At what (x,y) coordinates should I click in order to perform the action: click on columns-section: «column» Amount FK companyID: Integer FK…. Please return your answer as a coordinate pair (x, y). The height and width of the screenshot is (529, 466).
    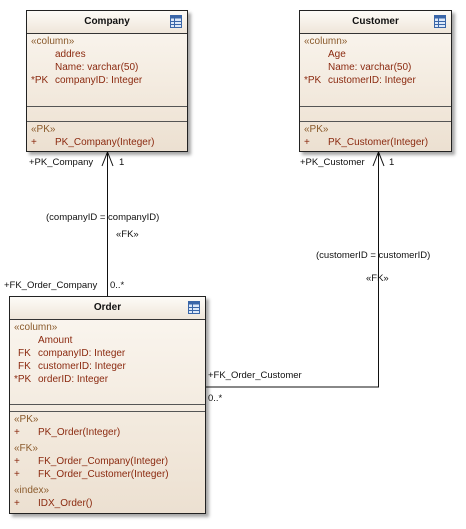
    Looking at the image, I should click on (107, 362).